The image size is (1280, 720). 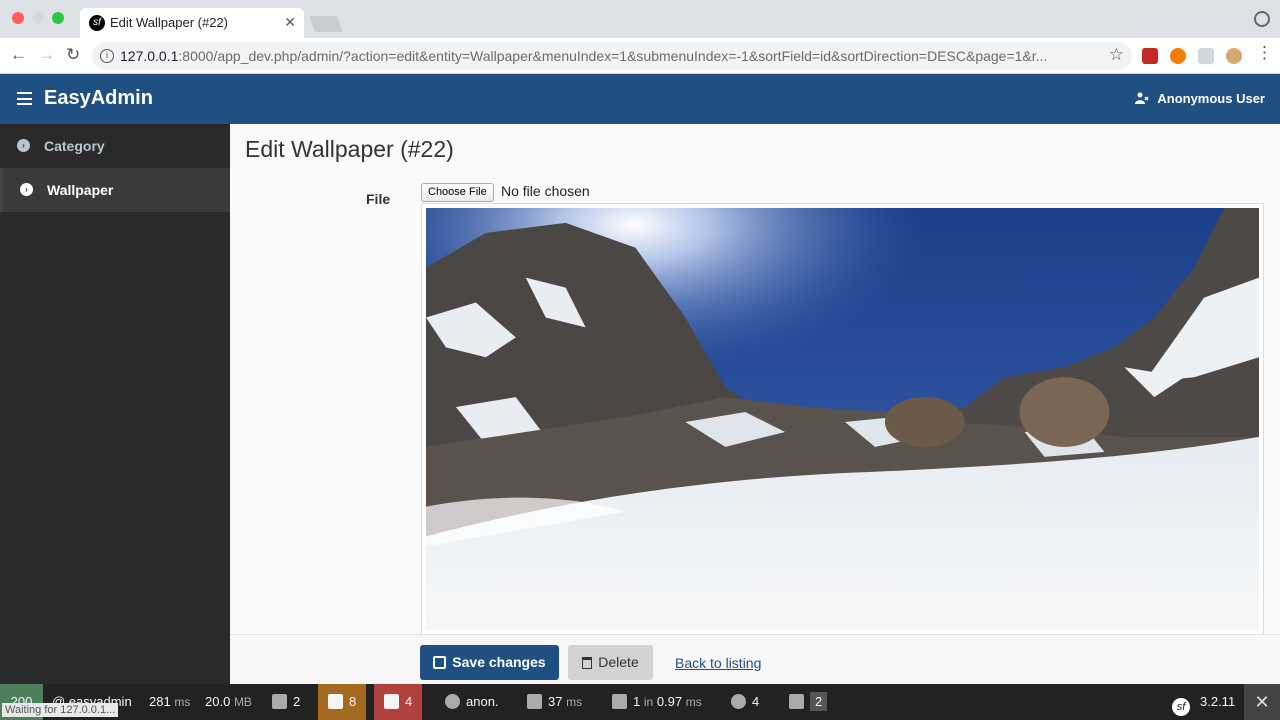 What do you see at coordinates (115, 146) in the screenshot?
I see `sidebar-item-category: › Category` at bounding box center [115, 146].